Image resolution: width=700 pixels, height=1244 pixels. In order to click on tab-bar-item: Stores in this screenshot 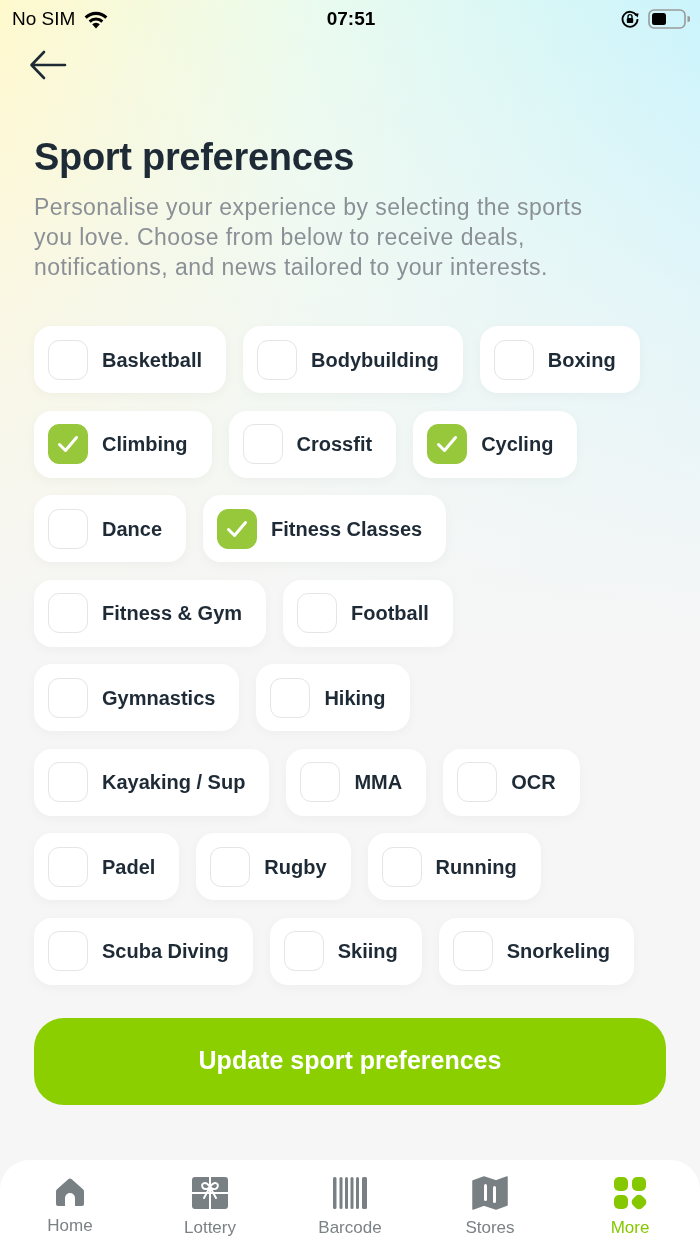, I will do `click(490, 1202)`.